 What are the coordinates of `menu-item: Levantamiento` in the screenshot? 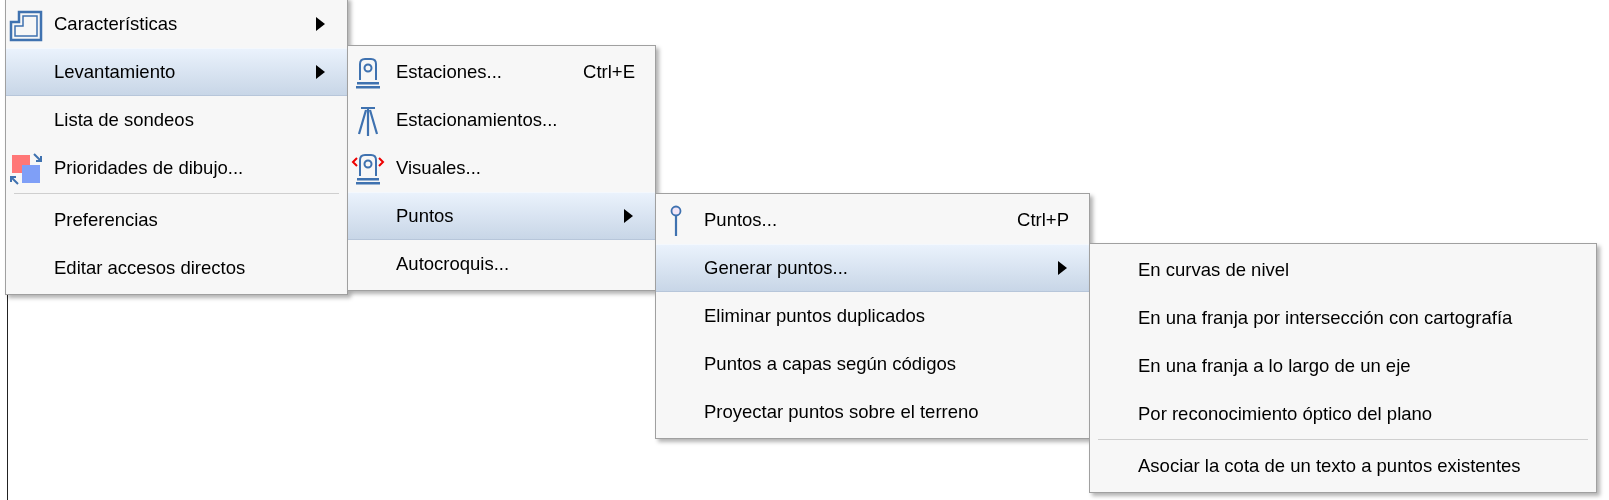 It's located at (176, 72).